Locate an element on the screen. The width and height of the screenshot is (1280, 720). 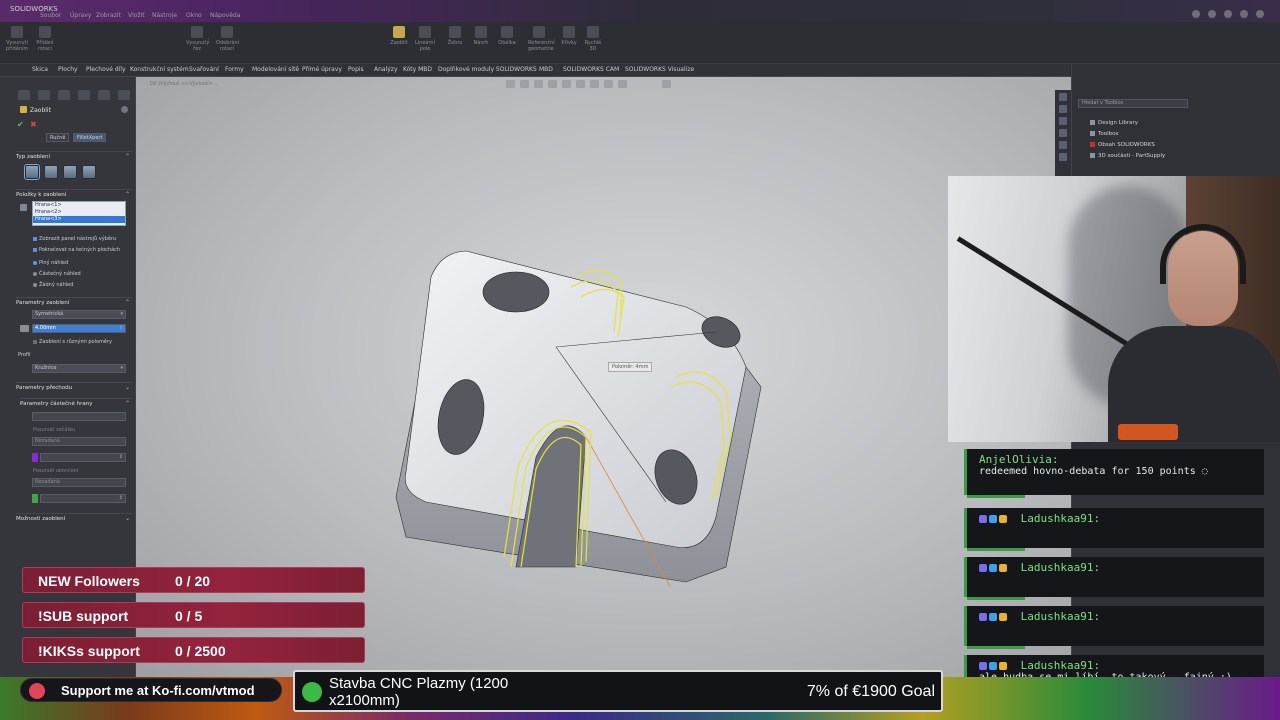
custom-properties-icon is located at coordinates (1063, 157).